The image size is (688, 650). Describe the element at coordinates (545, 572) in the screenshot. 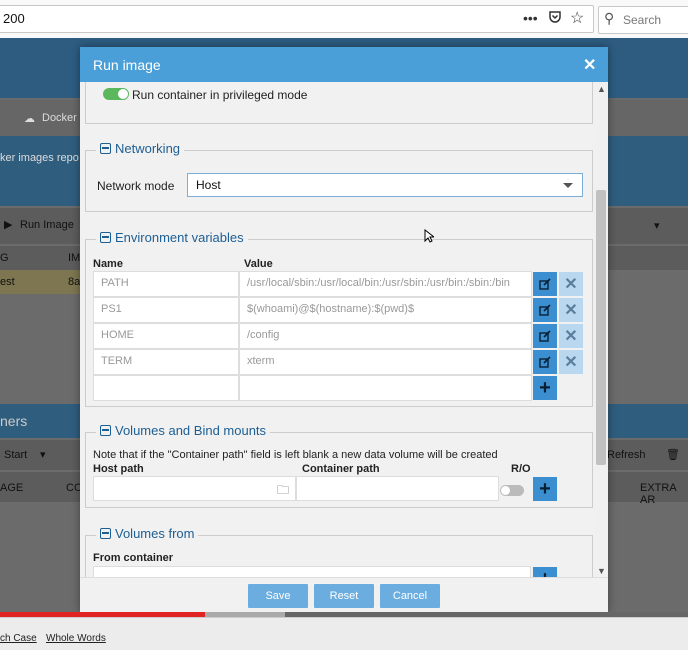

I see `add-volumes-from-button: +` at that location.